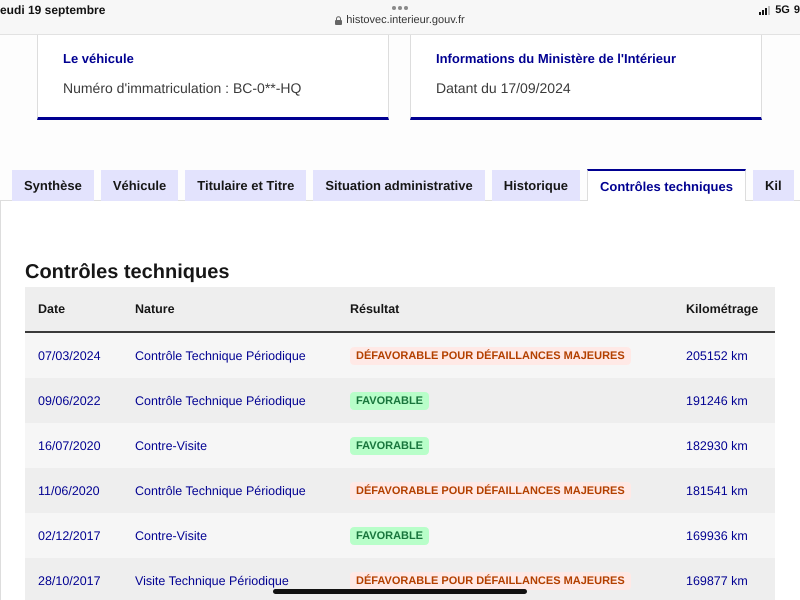 The height and width of the screenshot is (600, 800). I want to click on card-text: Datant du 17/09/2024, so click(504, 88).